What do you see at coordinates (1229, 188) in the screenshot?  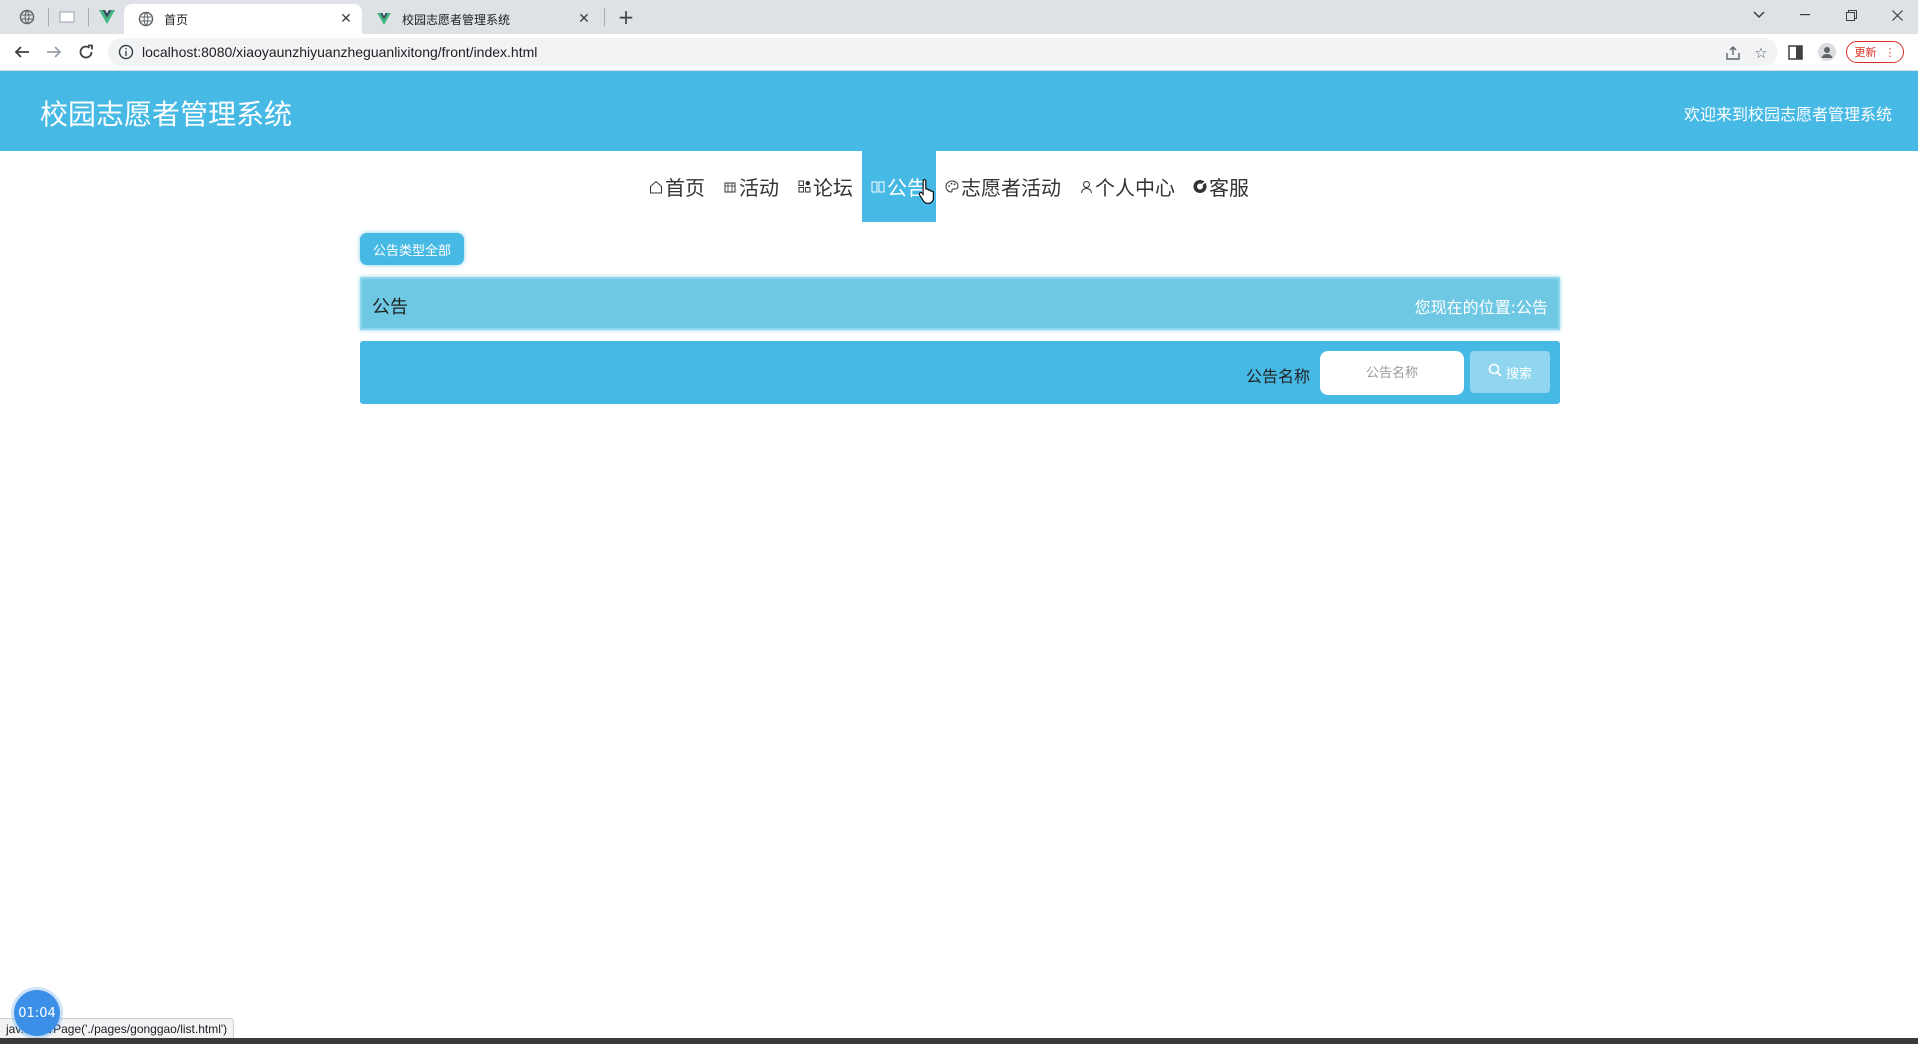 I see `nav-label: 客服` at bounding box center [1229, 188].